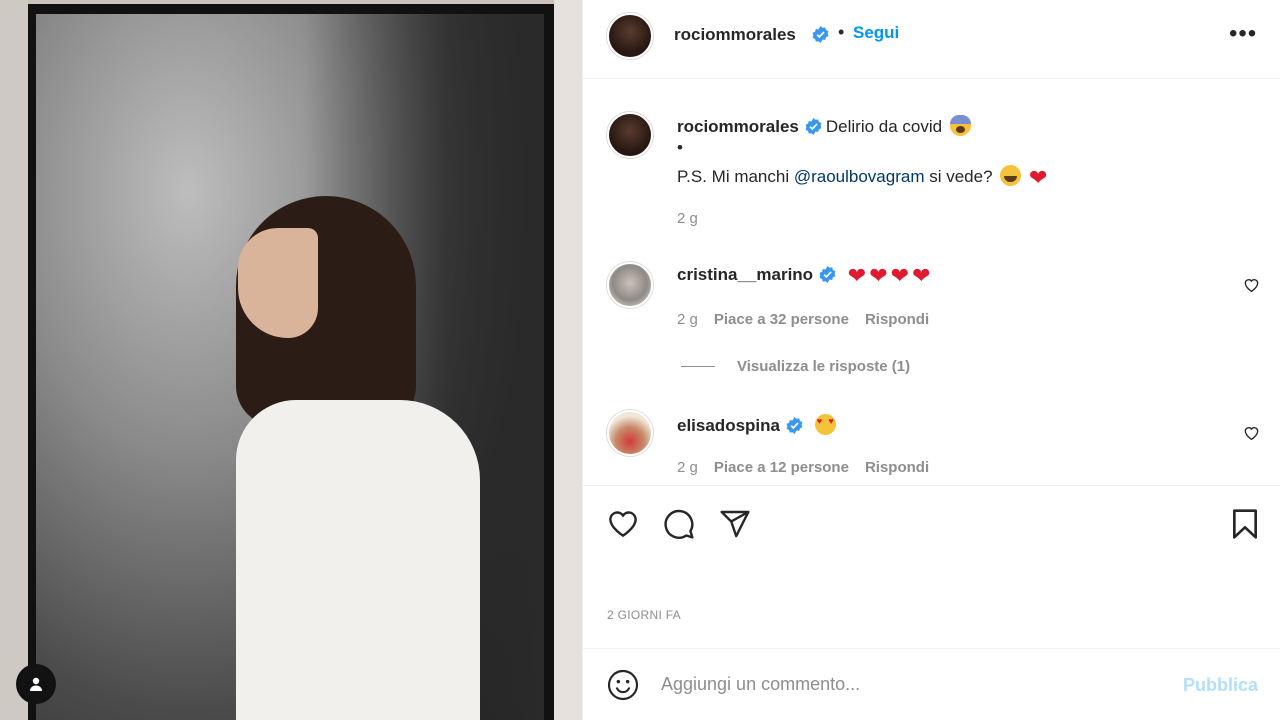  What do you see at coordinates (931, 524) in the screenshot?
I see `post-actions` at bounding box center [931, 524].